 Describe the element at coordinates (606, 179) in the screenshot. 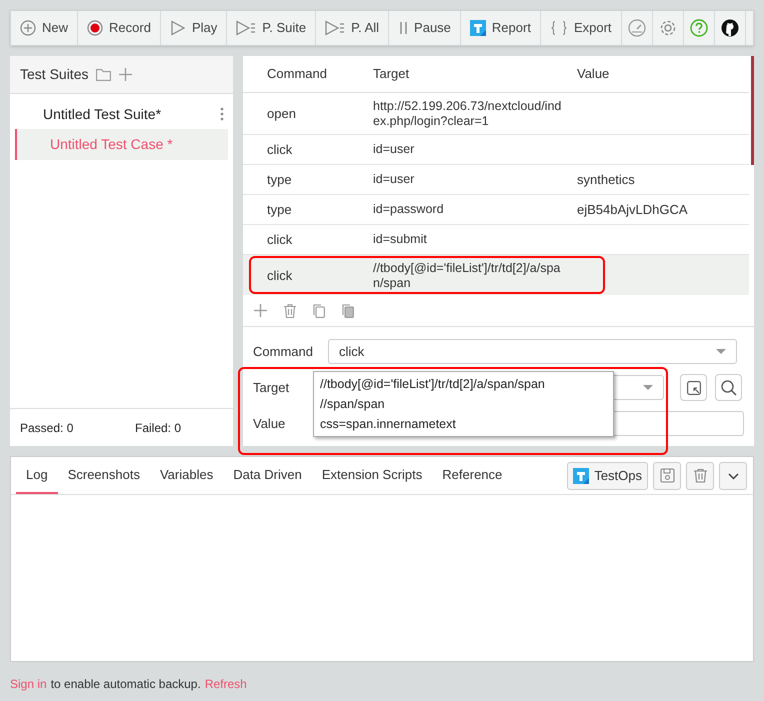

I see `value-cell-text: synthetics` at that location.